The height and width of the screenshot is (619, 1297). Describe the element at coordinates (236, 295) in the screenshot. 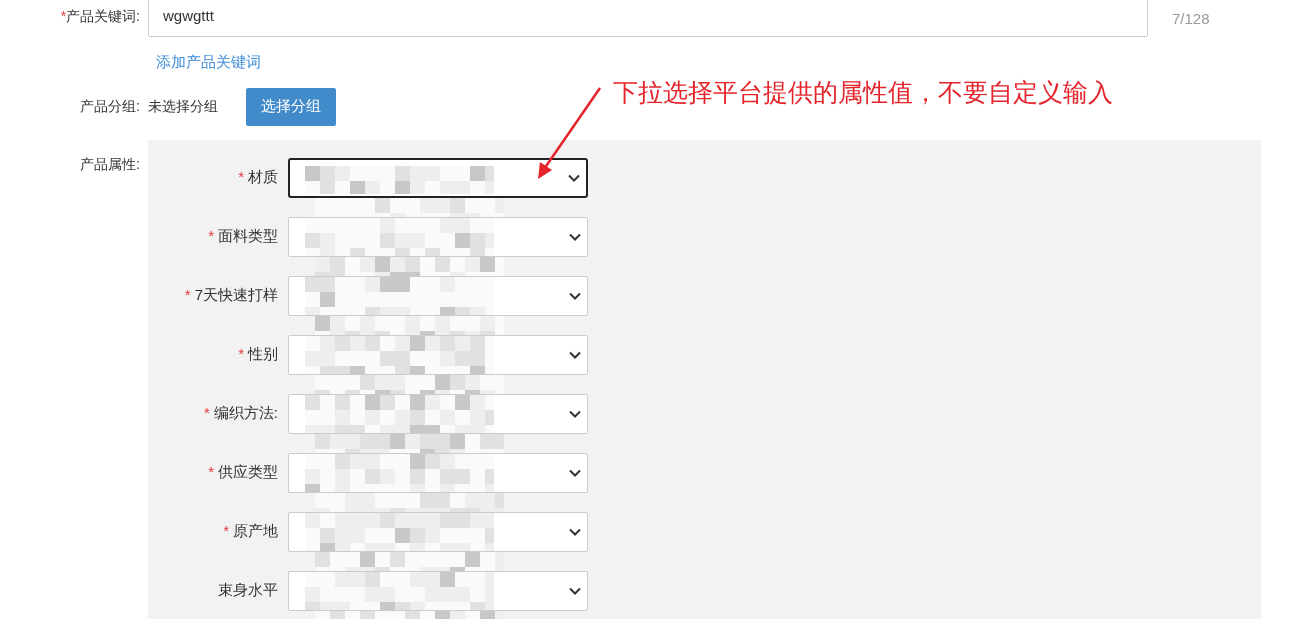

I see `attribute-label: 7天快速打样` at that location.